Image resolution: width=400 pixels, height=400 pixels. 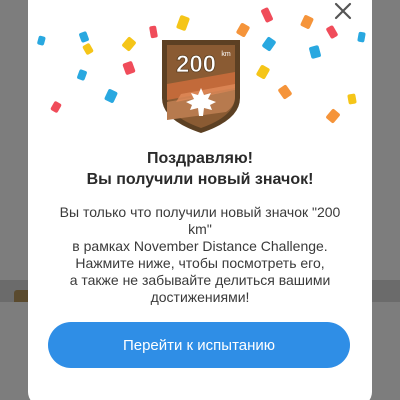 What do you see at coordinates (200, 158) in the screenshot?
I see `title-line-1: Поздравляю!` at bounding box center [200, 158].